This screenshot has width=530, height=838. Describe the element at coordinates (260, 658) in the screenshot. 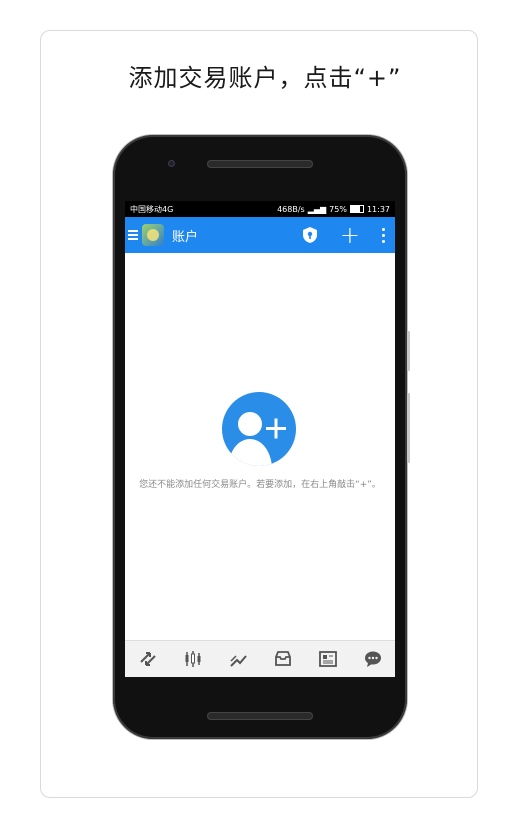

I see `bottom-nav` at that location.